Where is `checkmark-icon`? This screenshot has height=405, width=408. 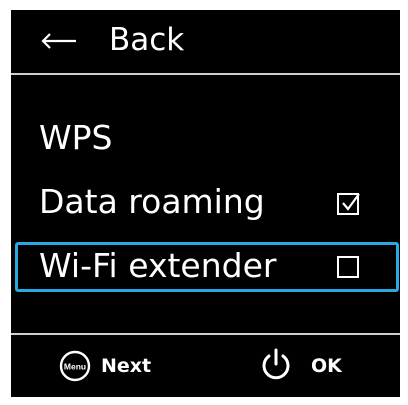 checkmark-icon is located at coordinates (351, 202).